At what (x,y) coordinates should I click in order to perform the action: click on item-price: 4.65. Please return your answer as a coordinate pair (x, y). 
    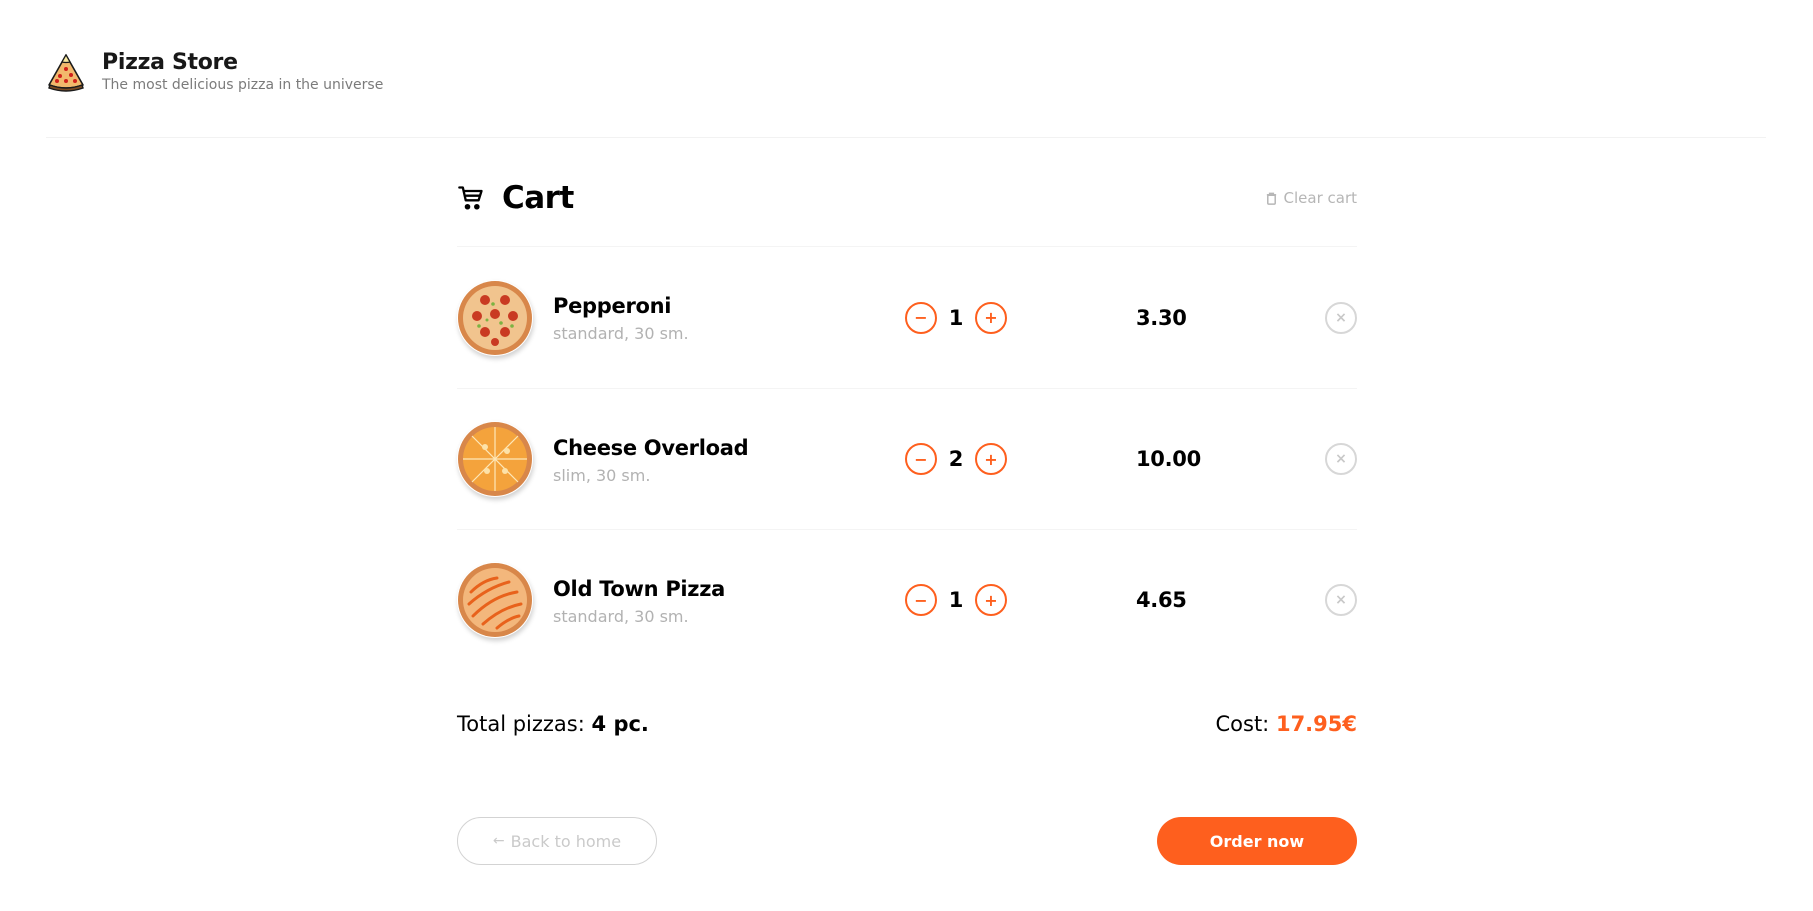
    Looking at the image, I should click on (1161, 600).